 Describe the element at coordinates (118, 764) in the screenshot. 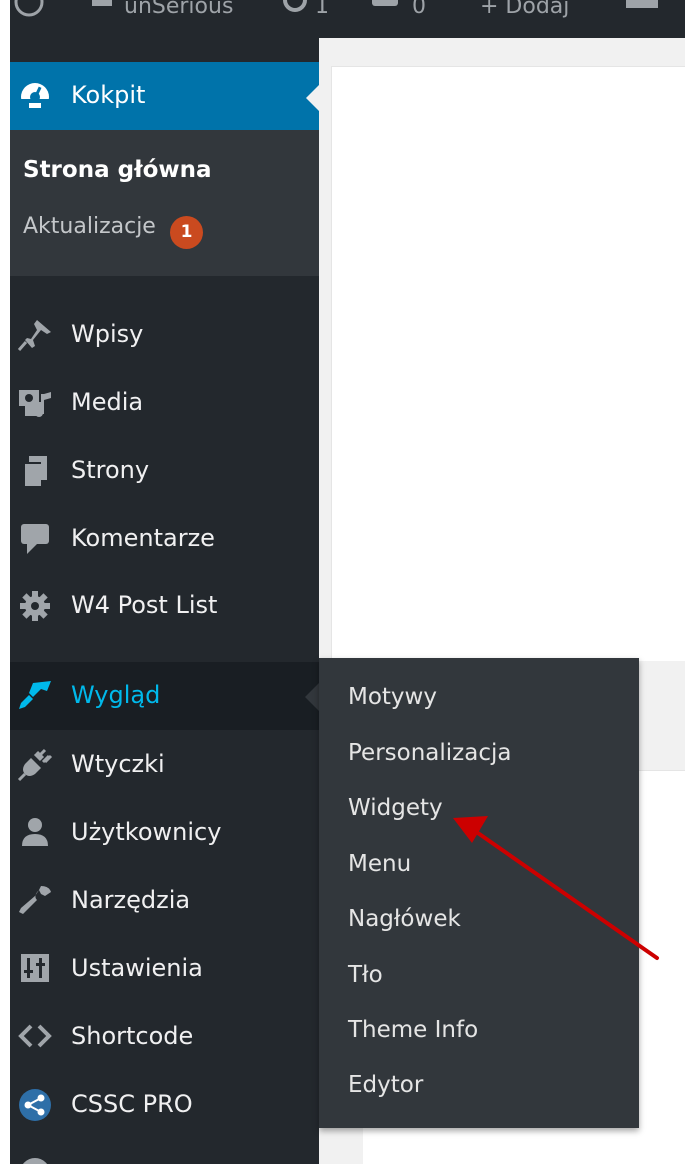

I see `menu-item-label: Wtyczki` at that location.